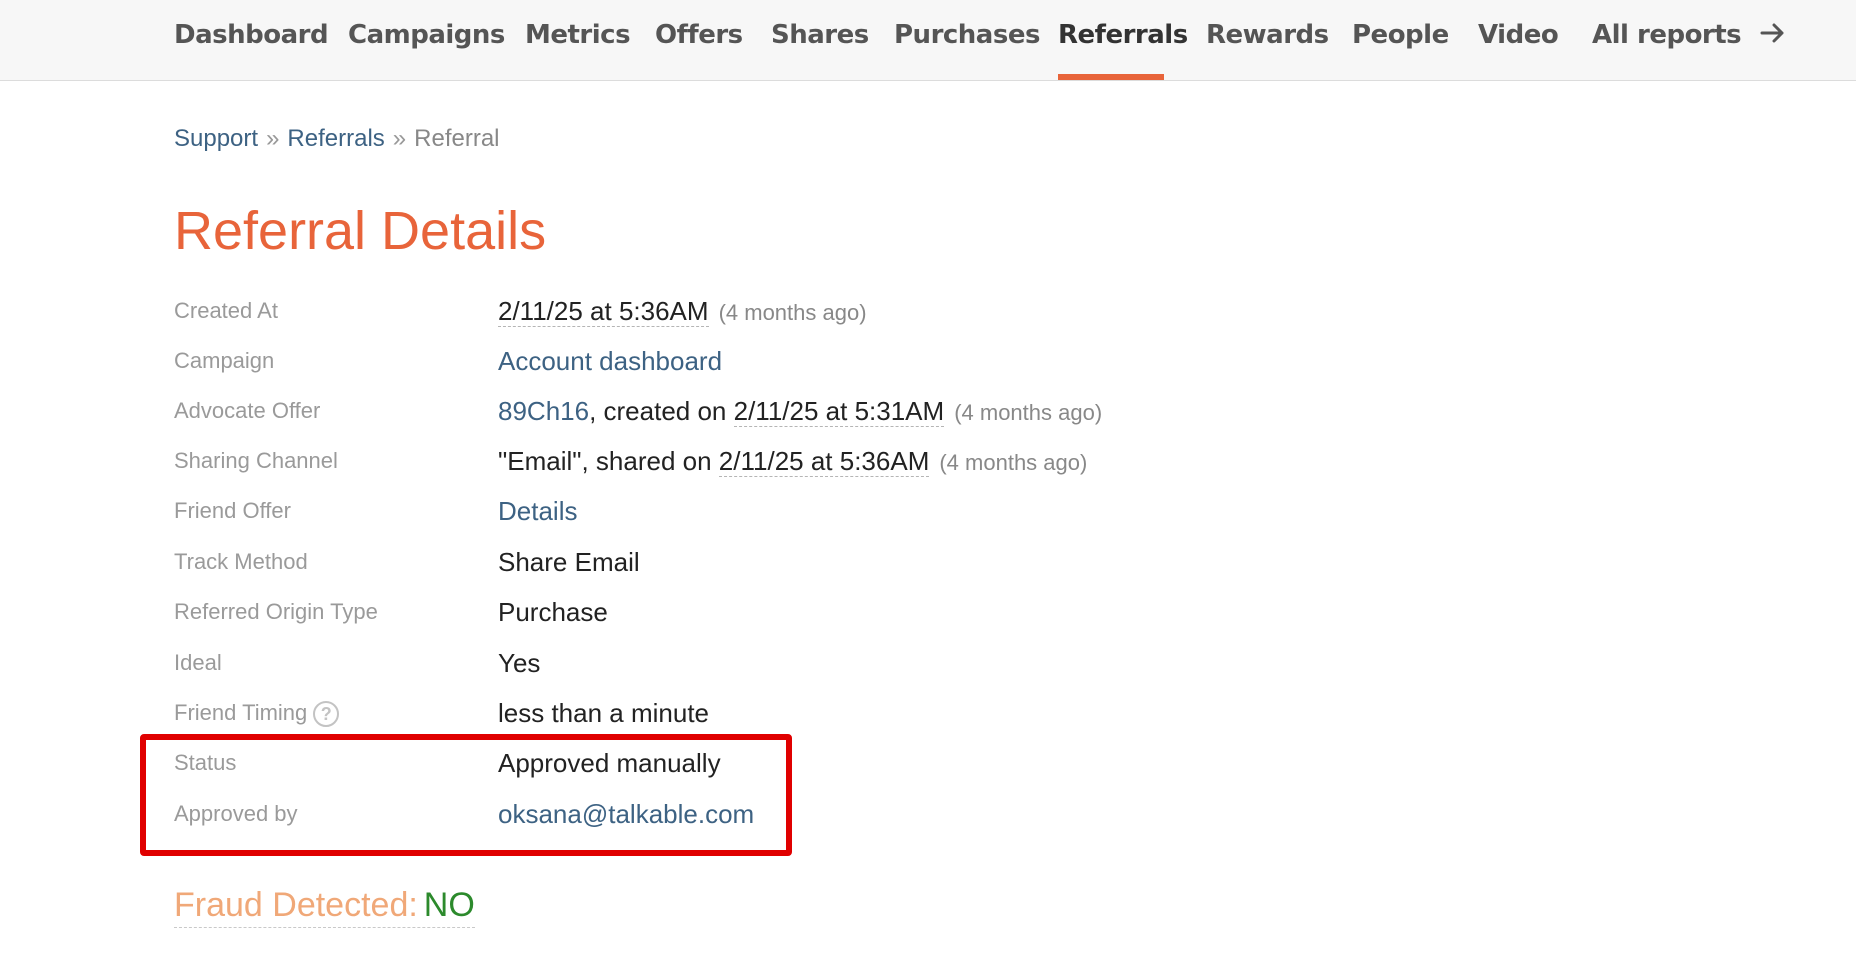  What do you see at coordinates (537, 511) in the screenshot?
I see `friend-offer-details-link: Details` at bounding box center [537, 511].